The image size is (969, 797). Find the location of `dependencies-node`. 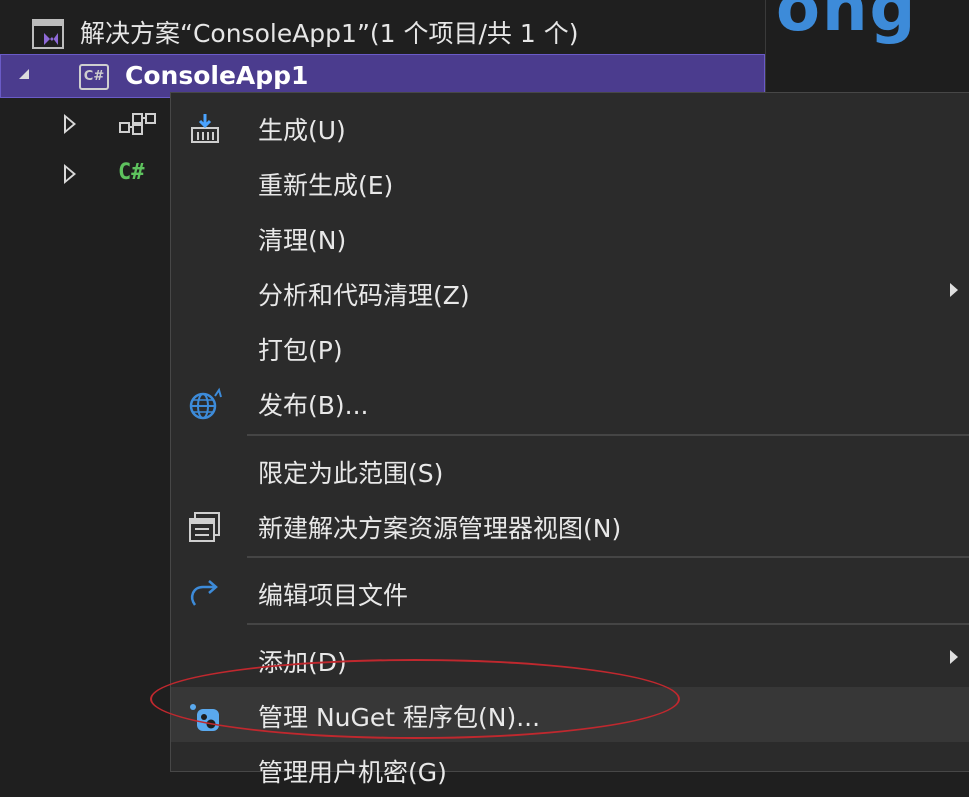

dependencies-node is located at coordinates (85, 124).